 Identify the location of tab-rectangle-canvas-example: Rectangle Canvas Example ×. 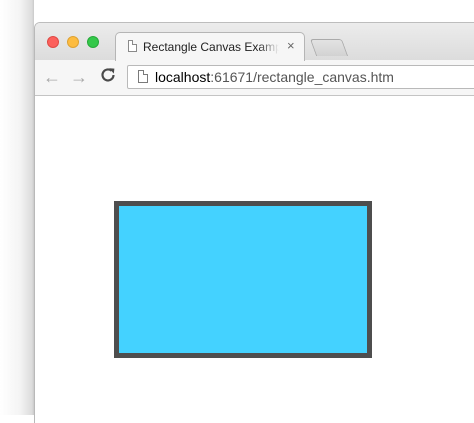
(210, 46).